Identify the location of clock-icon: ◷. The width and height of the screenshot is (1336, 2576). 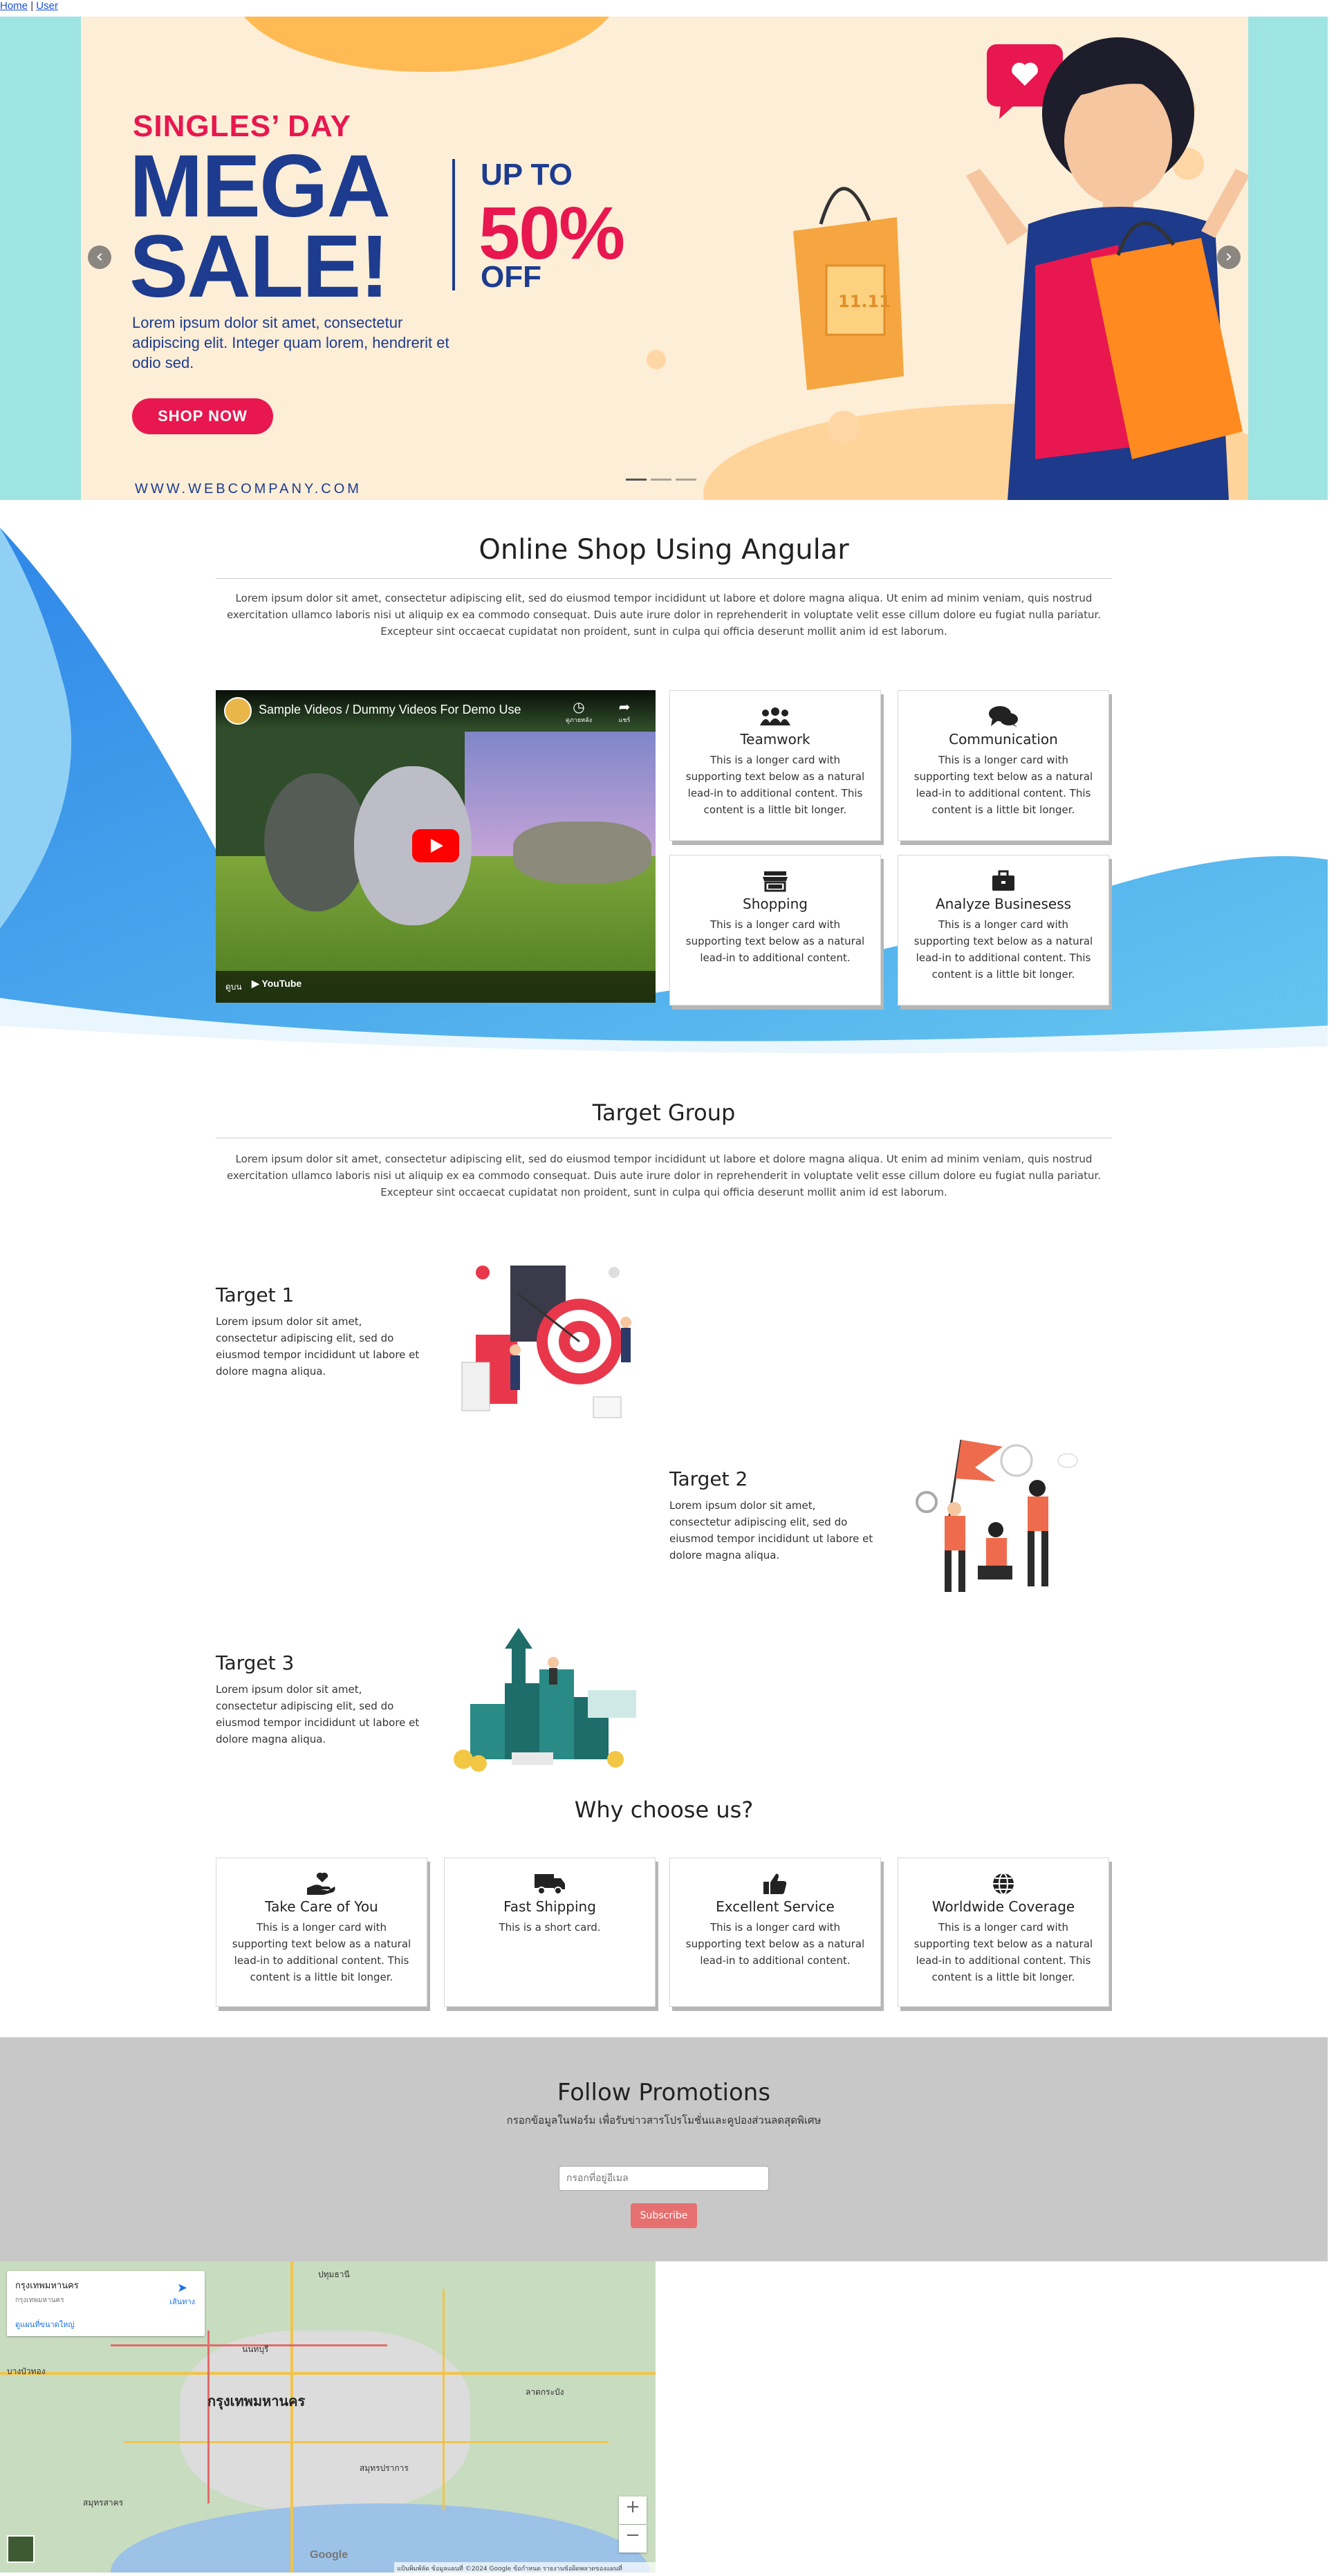
(579, 706).